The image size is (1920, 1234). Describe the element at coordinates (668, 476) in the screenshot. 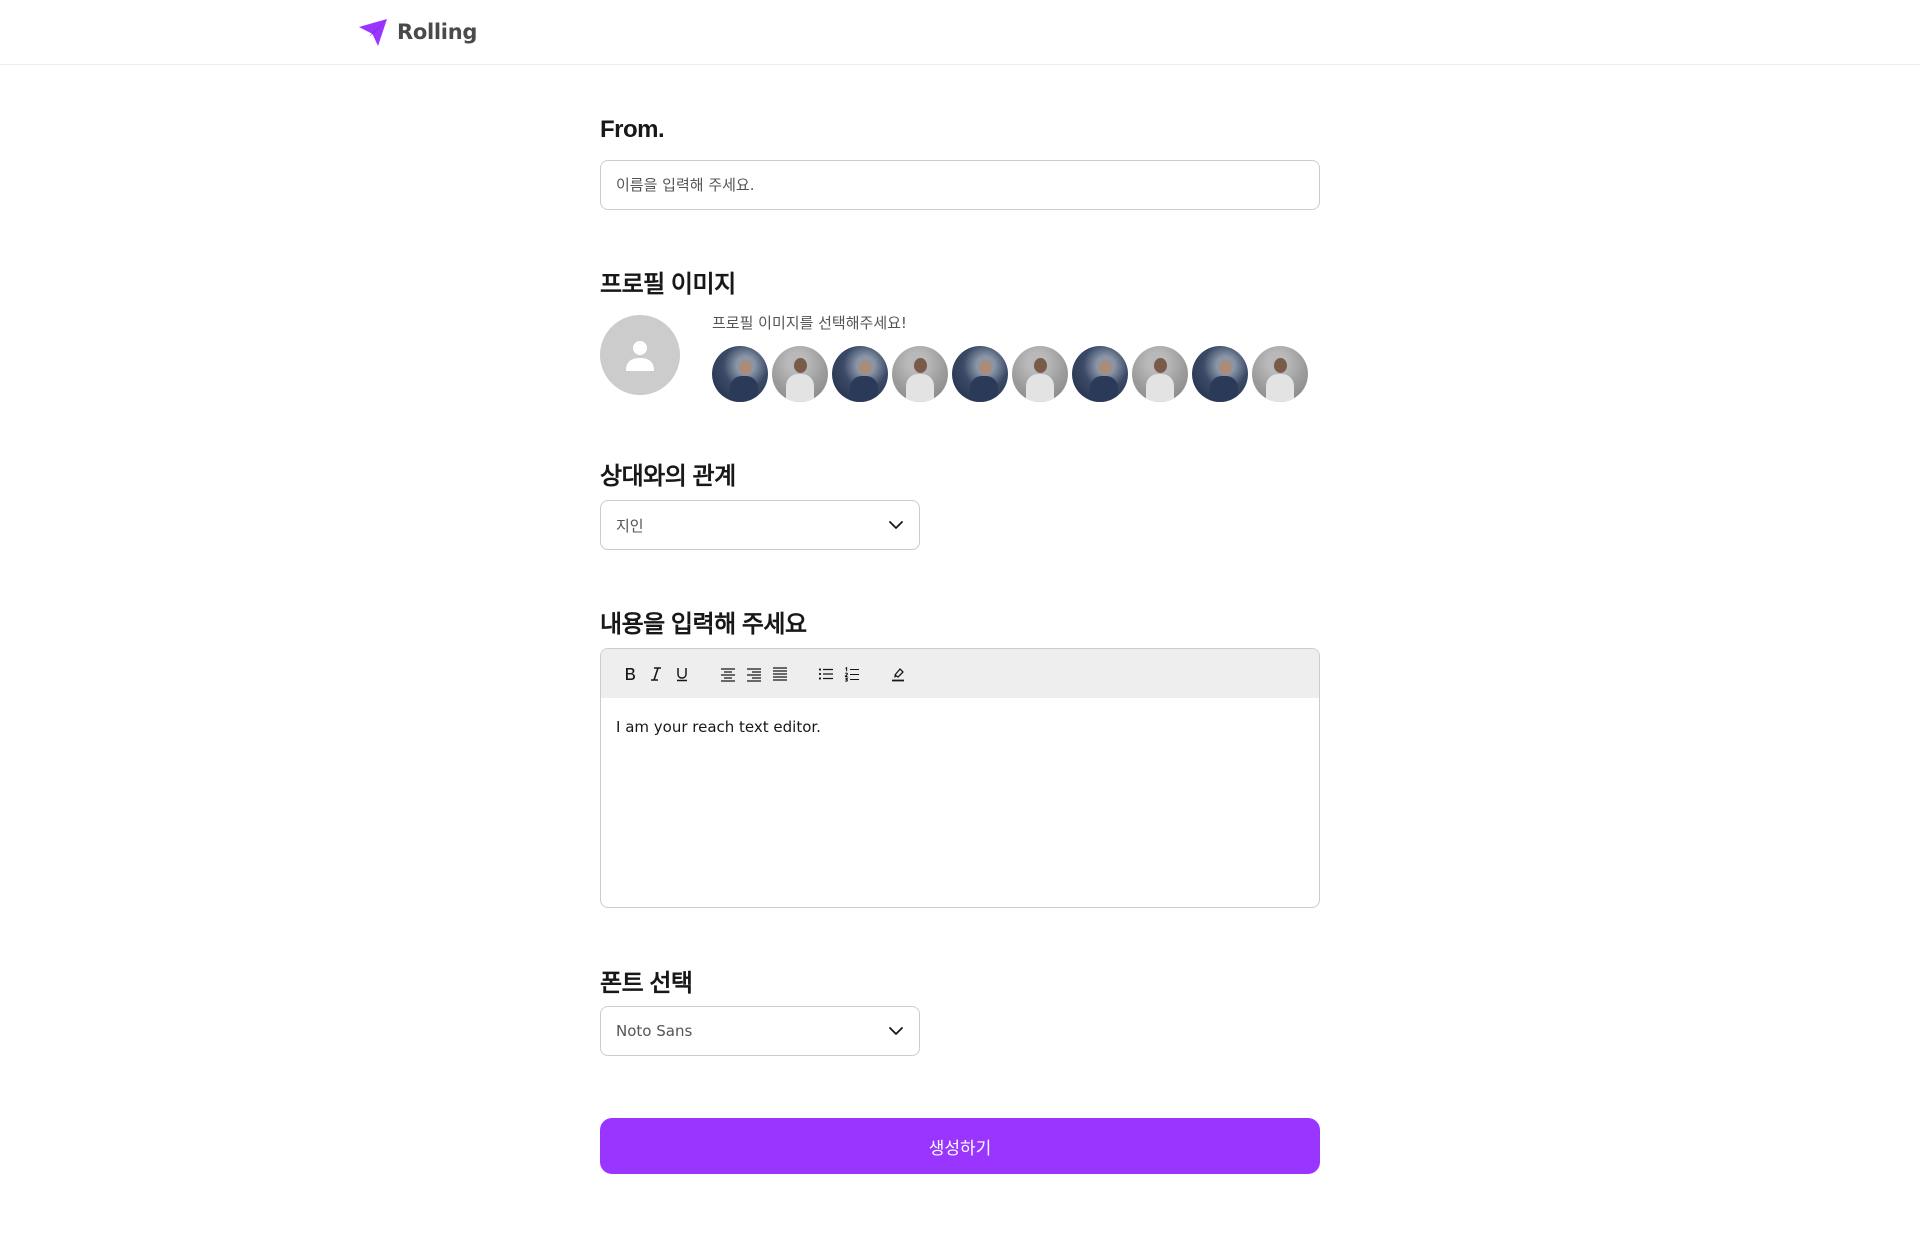

I see `relationship-label: 상대와의 관계` at that location.